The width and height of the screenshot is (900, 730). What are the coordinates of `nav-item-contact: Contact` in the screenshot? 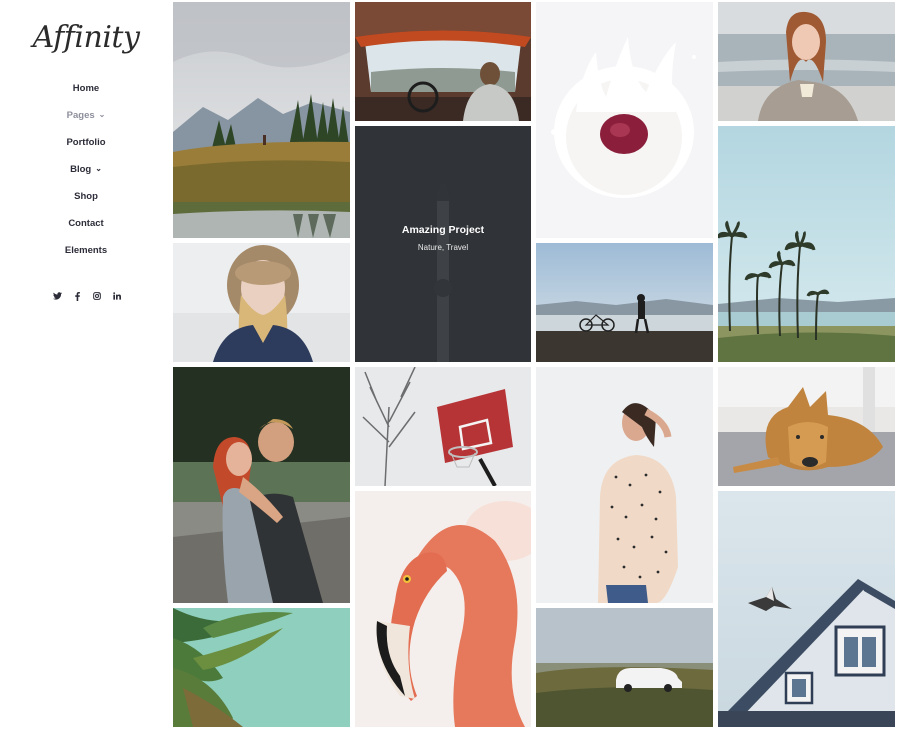 It's located at (86, 226).